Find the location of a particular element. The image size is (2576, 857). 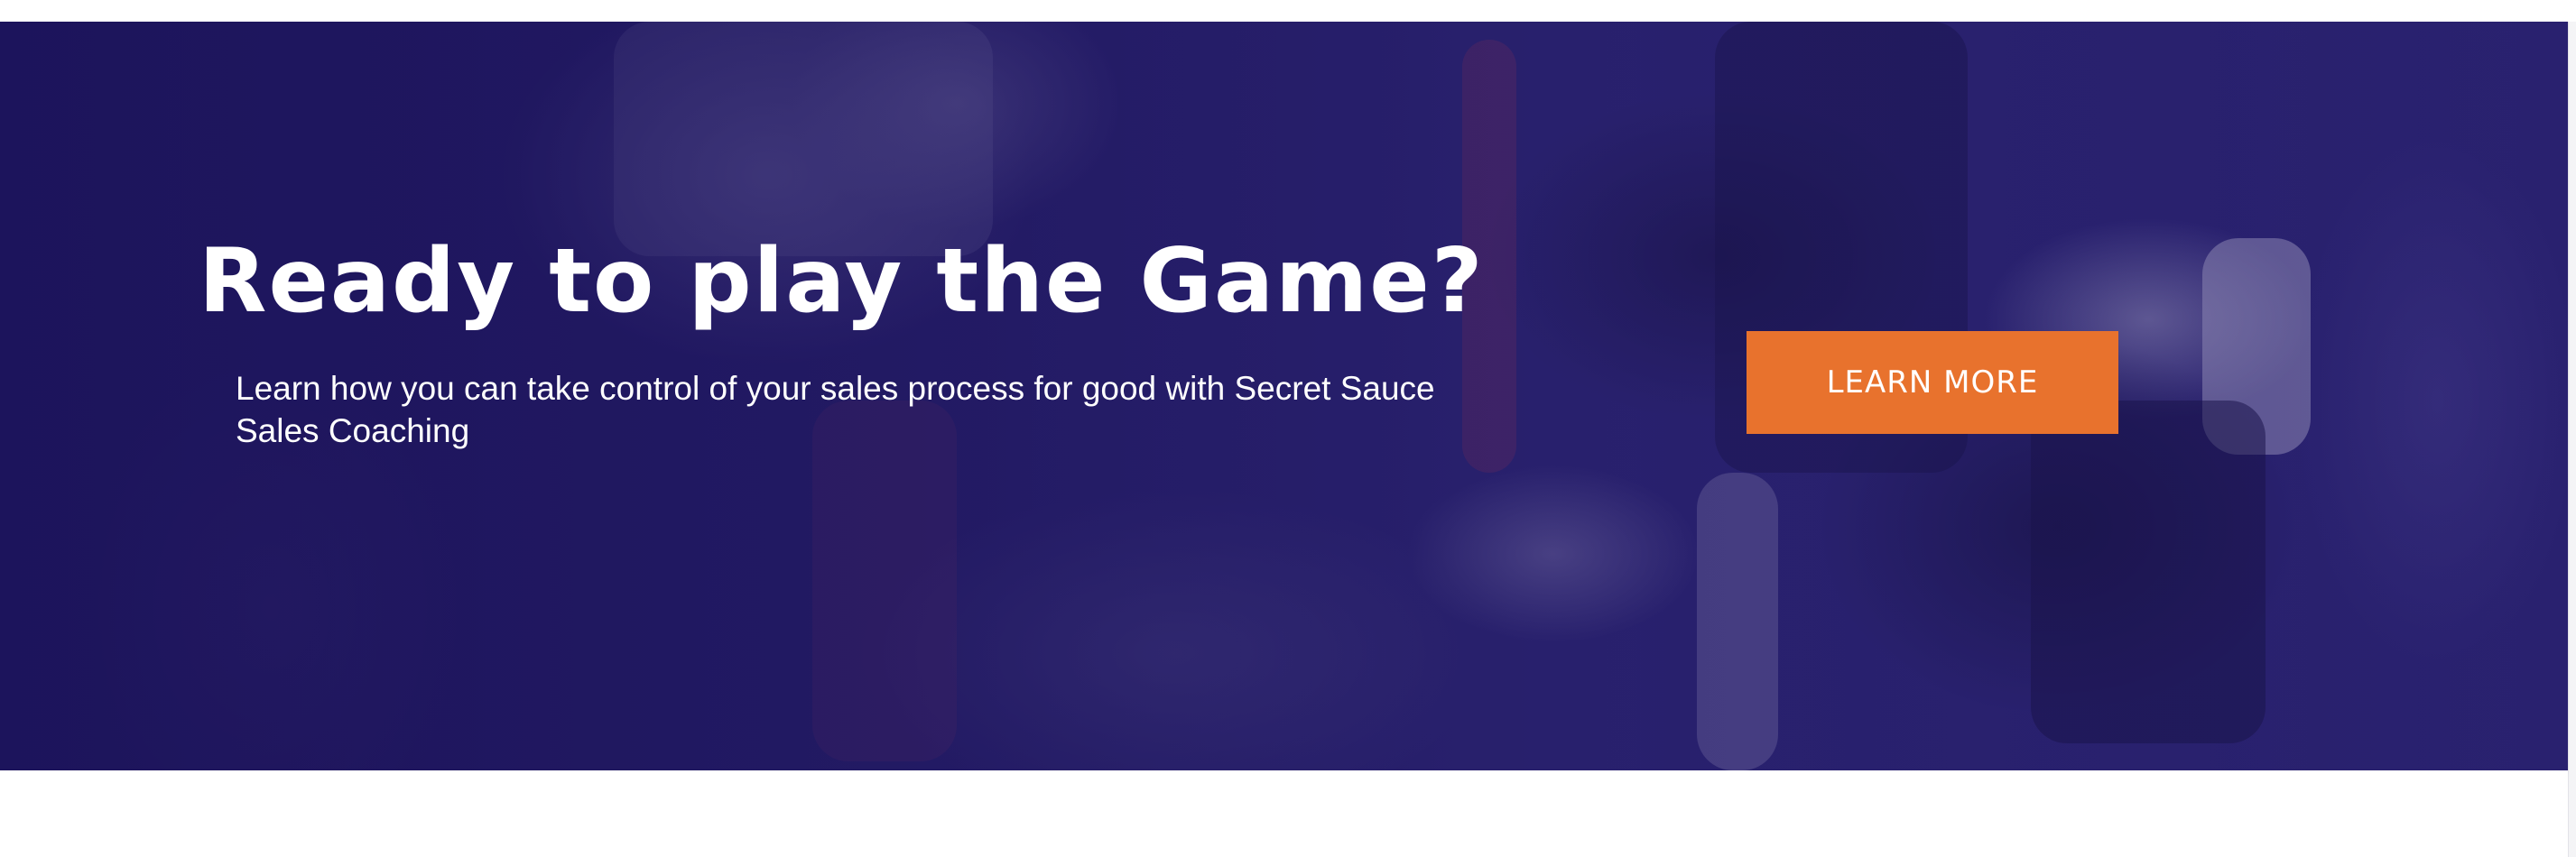

hero-headline: Ready to play the Game? is located at coordinates (842, 281).